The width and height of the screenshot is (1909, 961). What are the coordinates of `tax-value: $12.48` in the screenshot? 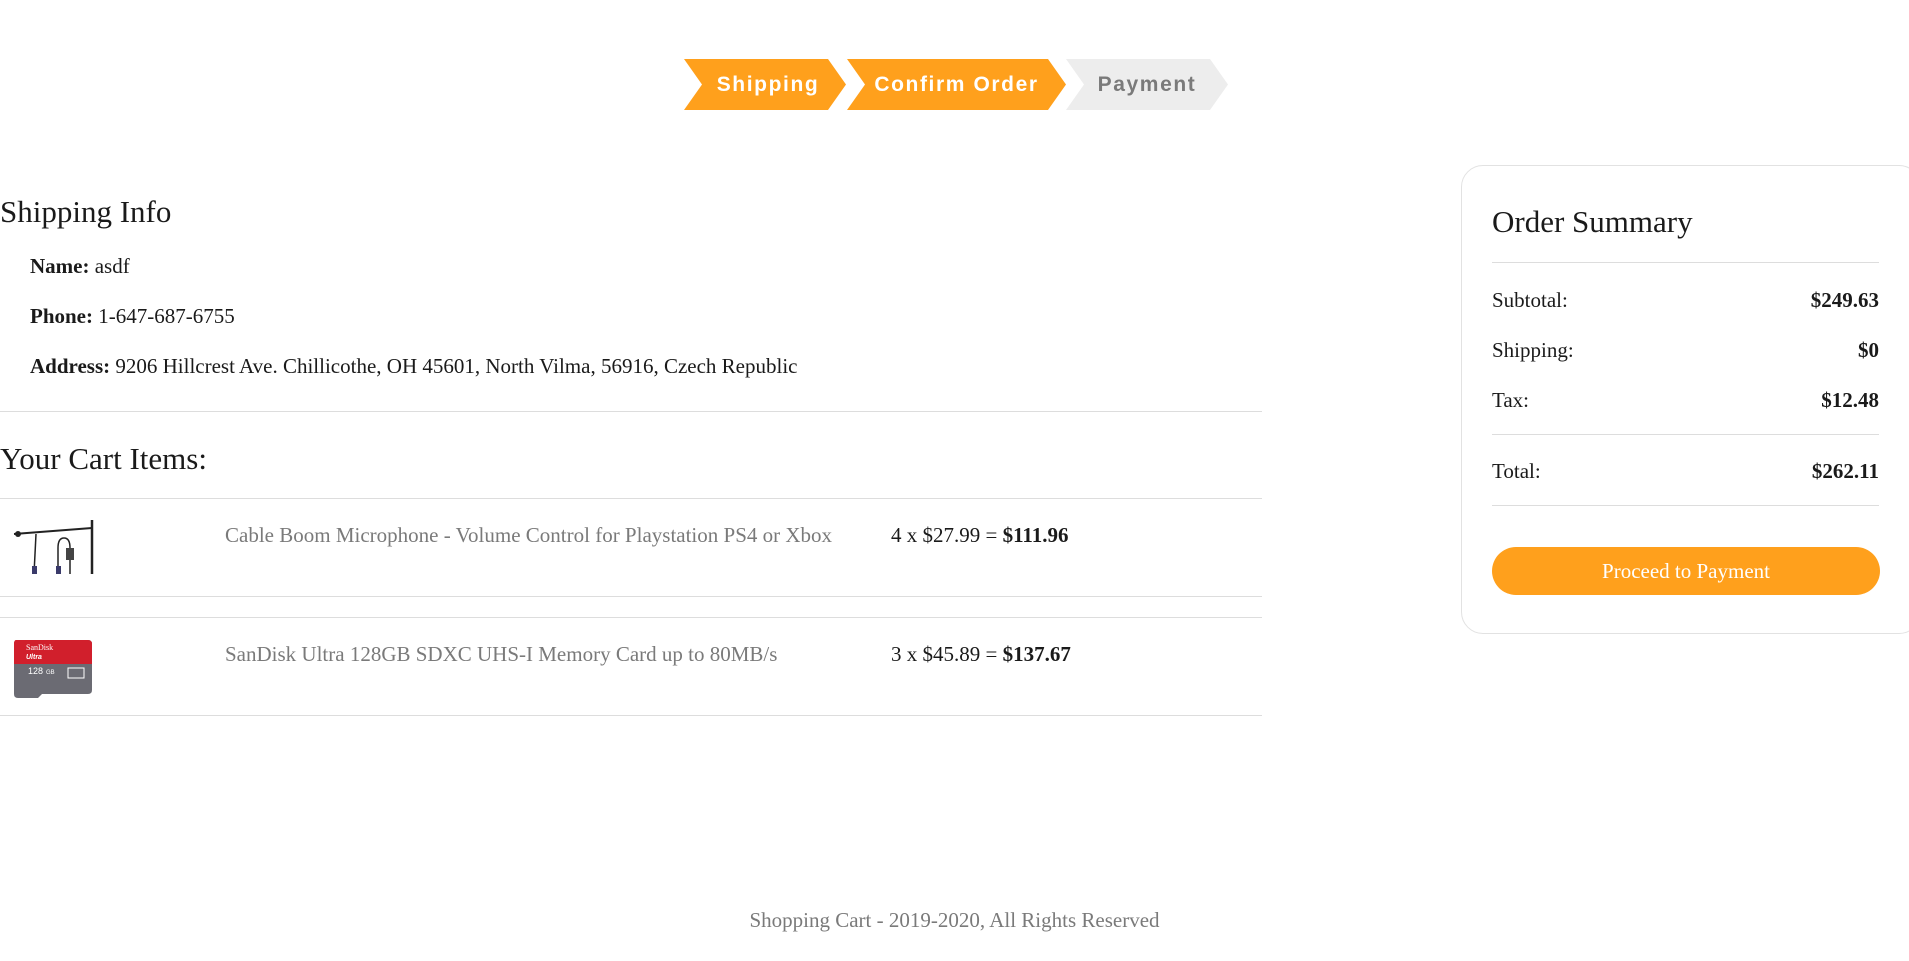 It's located at (1850, 400).